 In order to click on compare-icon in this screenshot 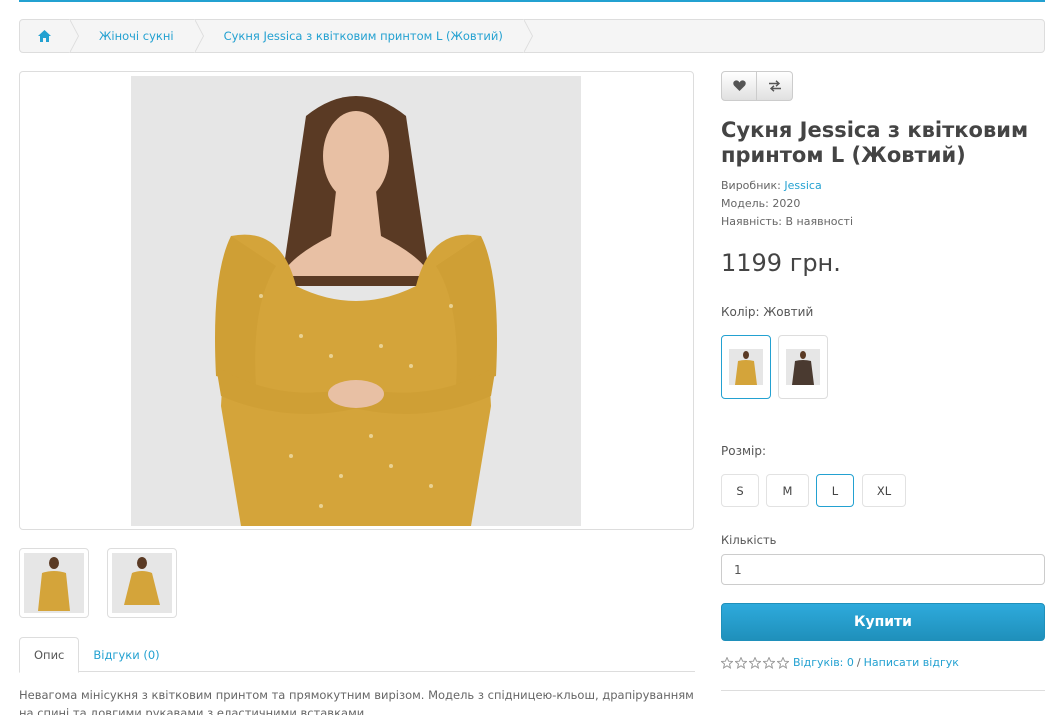, I will do `click(774, 86)`.